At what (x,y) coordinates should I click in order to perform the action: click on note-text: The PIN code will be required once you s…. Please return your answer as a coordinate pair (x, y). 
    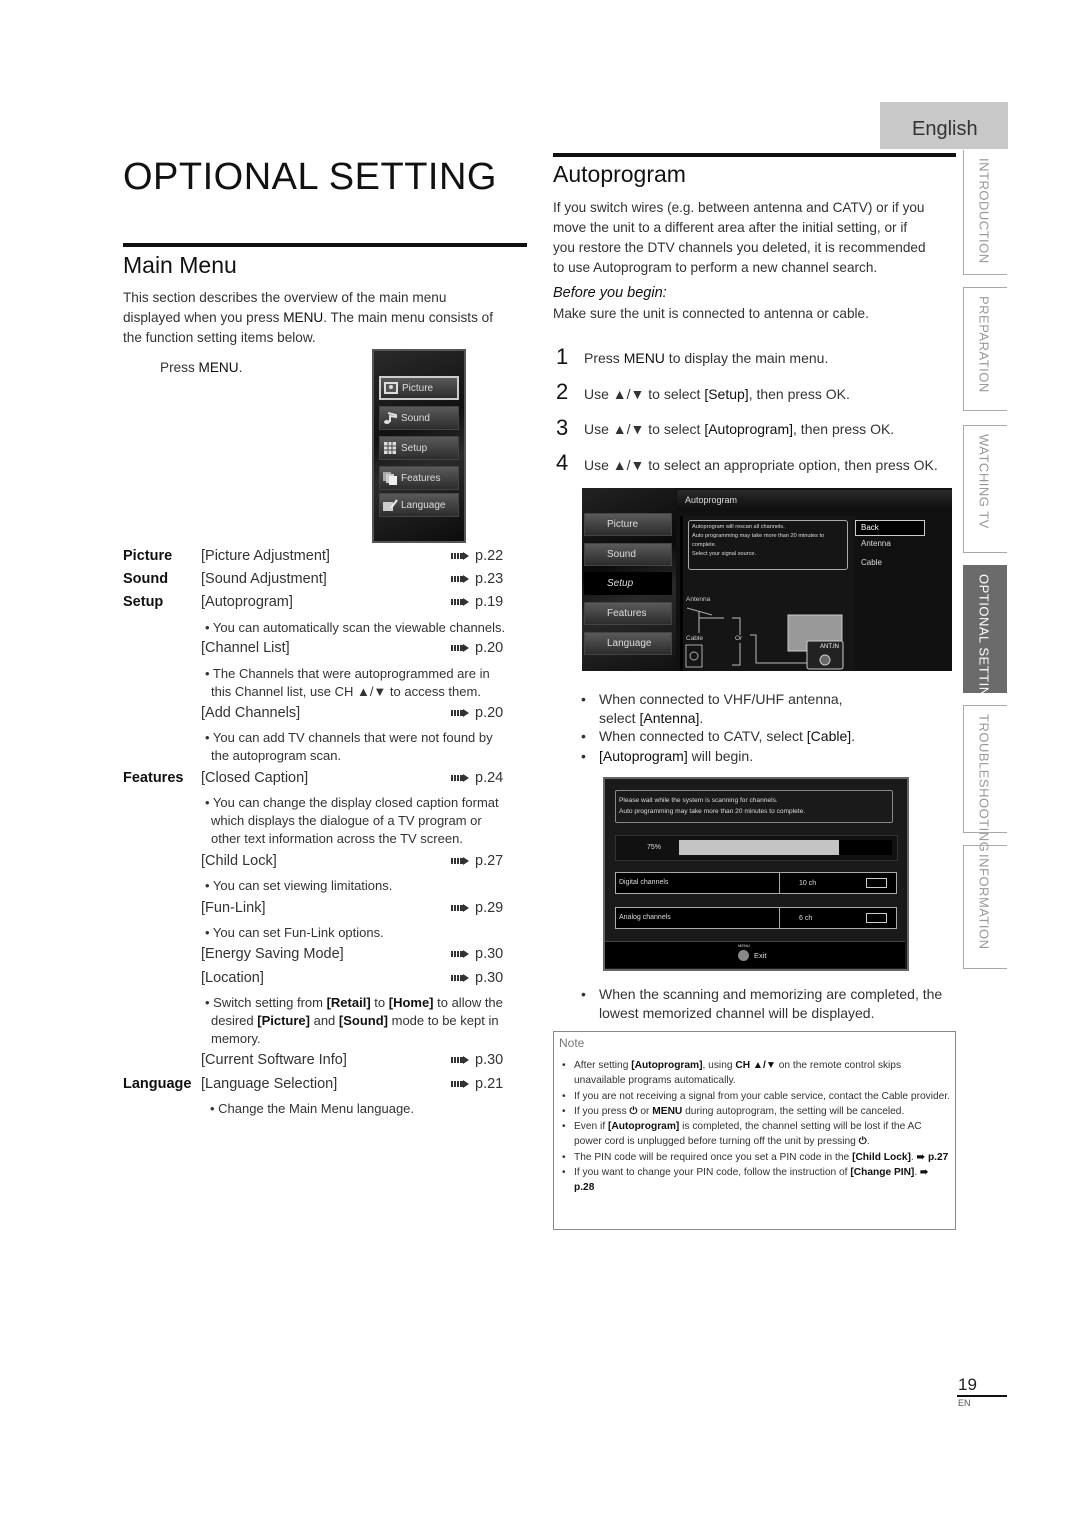
    Looking at the image, I should click on (713, 1157).